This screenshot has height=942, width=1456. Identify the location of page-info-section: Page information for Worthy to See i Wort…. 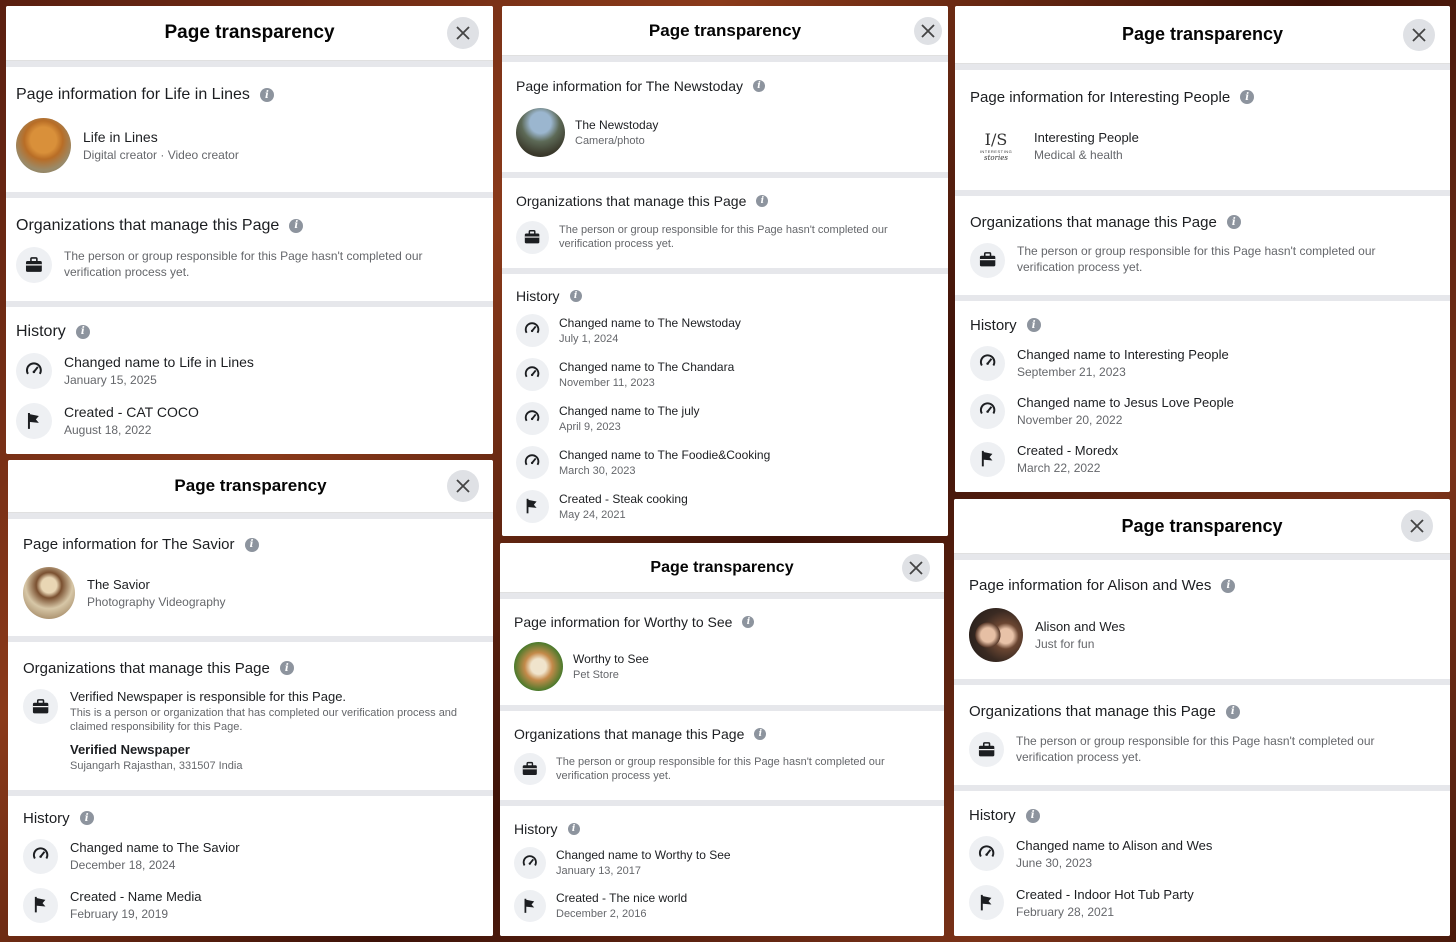
(722, 652).